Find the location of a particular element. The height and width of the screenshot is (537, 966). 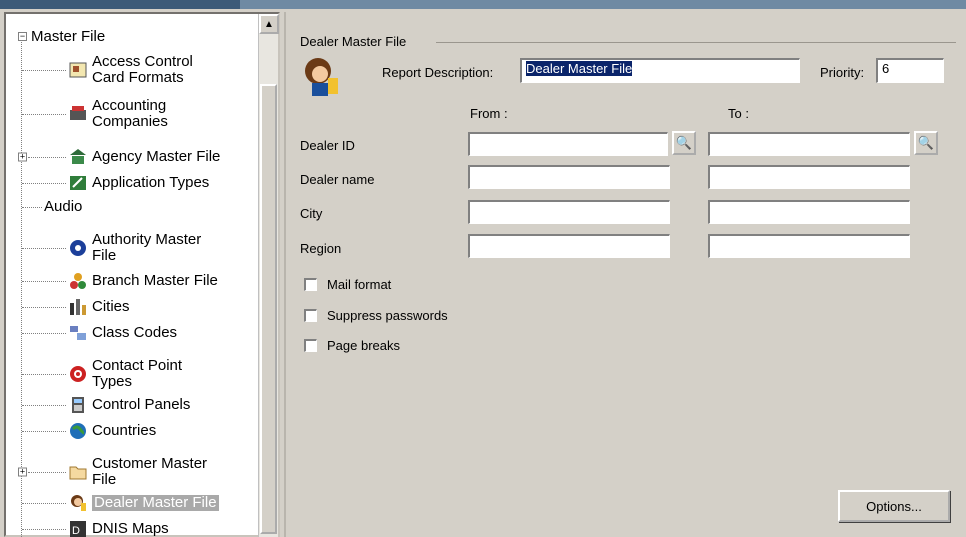

tree-item-label: Branch Master File is located at coordinates (155, 280).